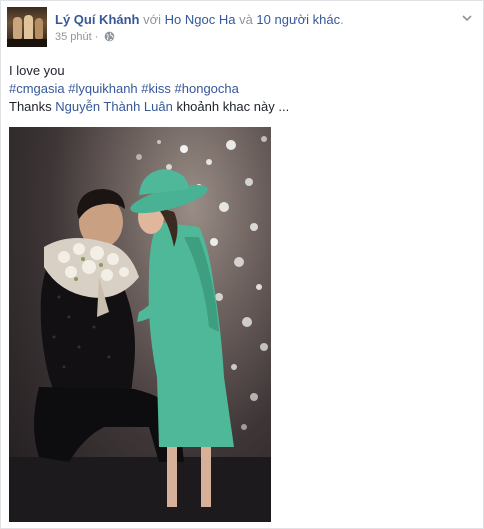 The image size is (484, 529). I want to click on hashtag-link: #kiss, so click(156, 88).